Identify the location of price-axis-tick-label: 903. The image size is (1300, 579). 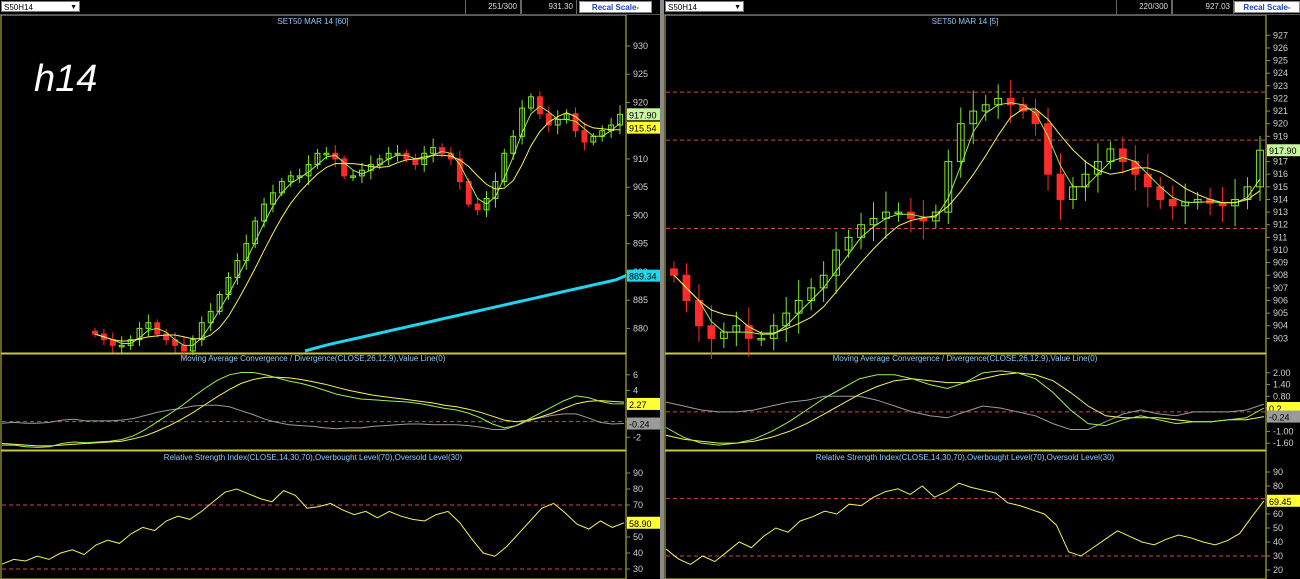
(1280, 338).